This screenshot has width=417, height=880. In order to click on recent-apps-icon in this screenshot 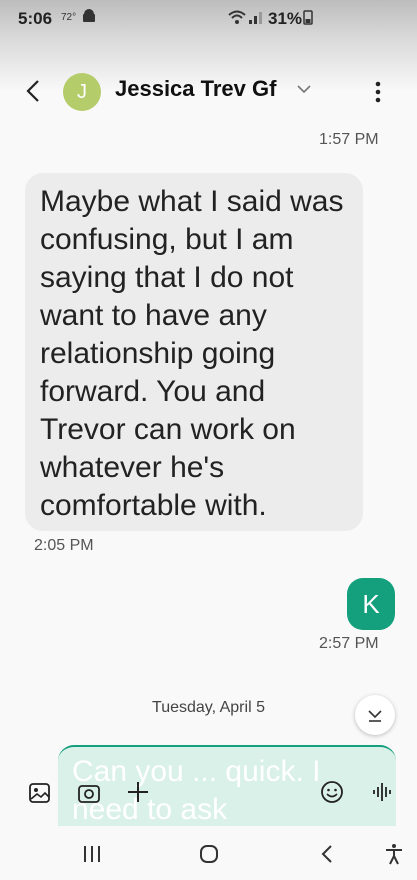, I will do `click(92, 854)`.